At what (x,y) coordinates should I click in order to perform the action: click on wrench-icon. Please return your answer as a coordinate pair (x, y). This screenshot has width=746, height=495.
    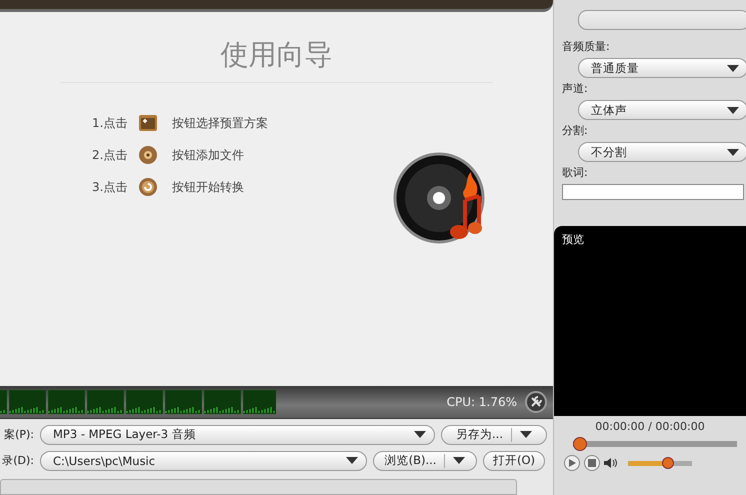
    Looking at the image, I should click on (536, 402).